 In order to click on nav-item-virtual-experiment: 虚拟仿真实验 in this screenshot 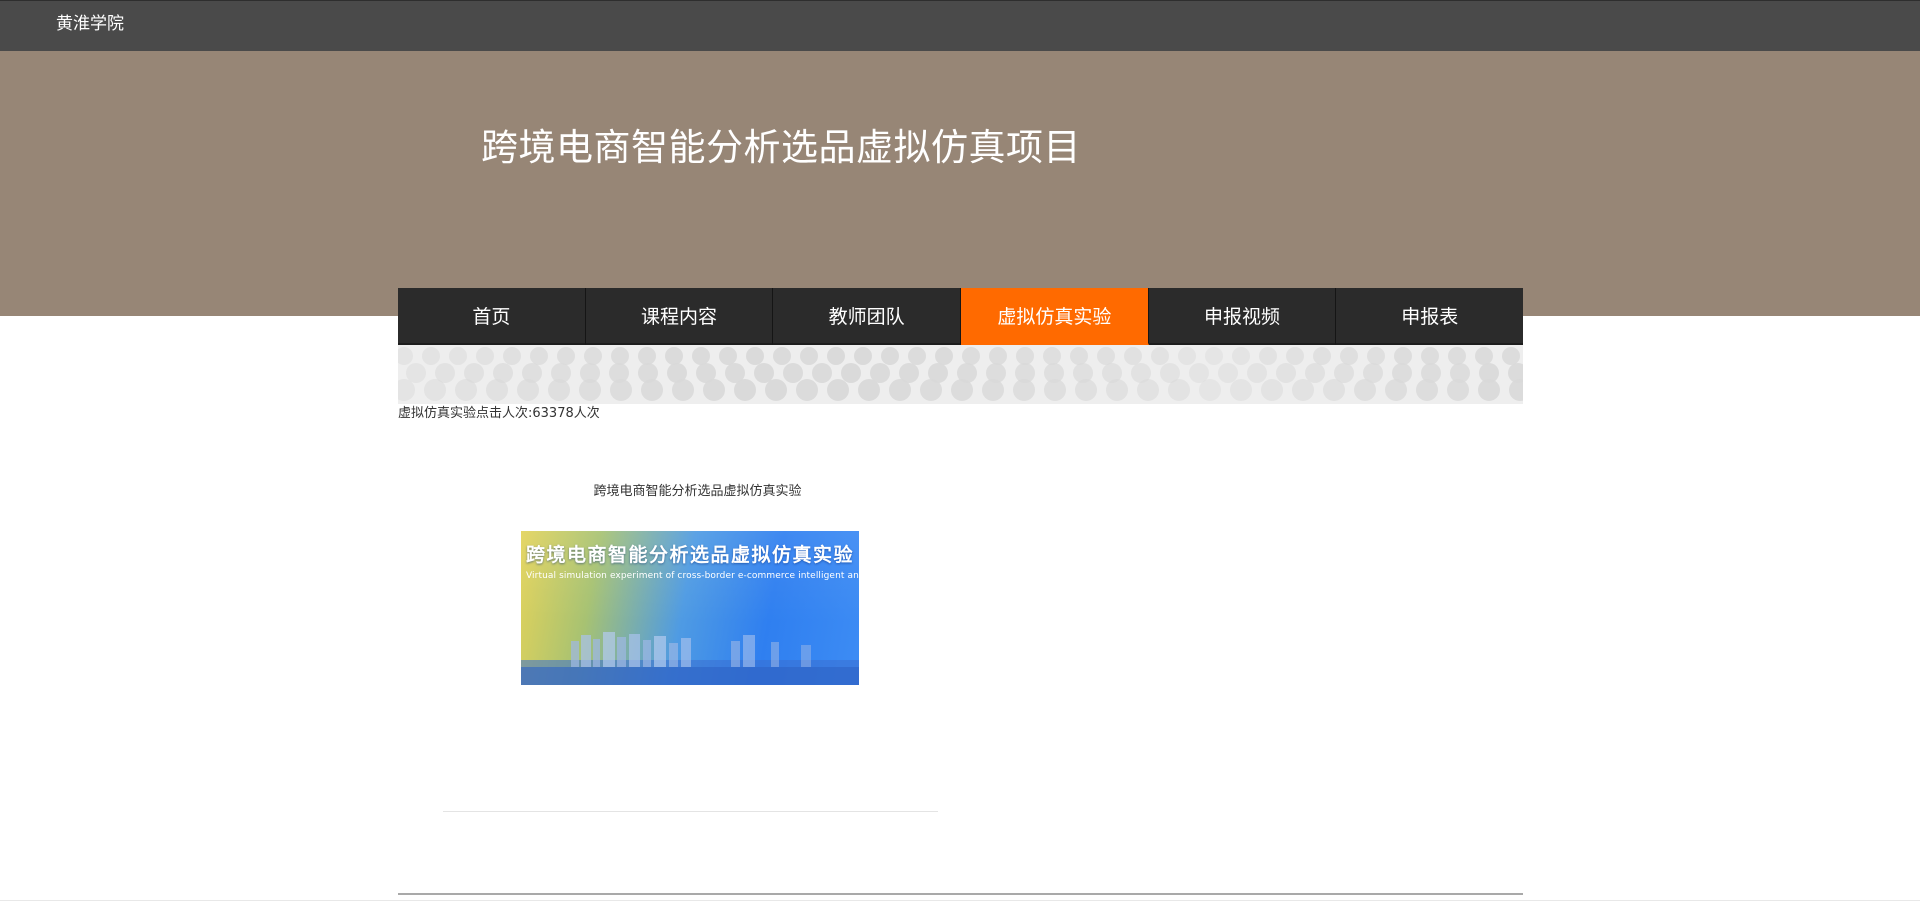, I will do `click(1055, 316)`.